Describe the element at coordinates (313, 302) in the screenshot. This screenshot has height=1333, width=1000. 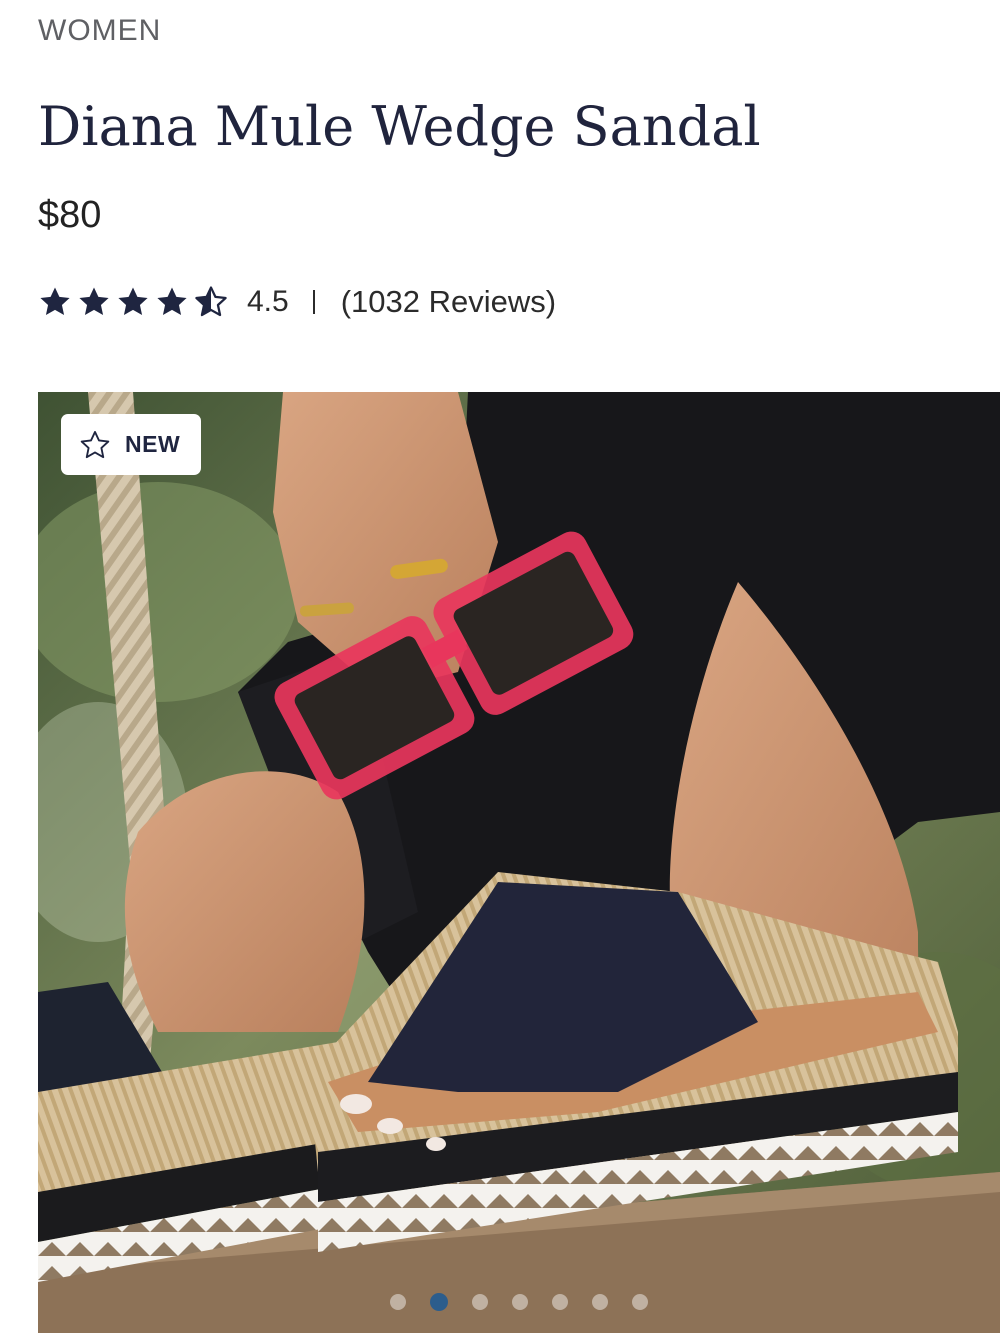
I see `rating-divider` at that location.